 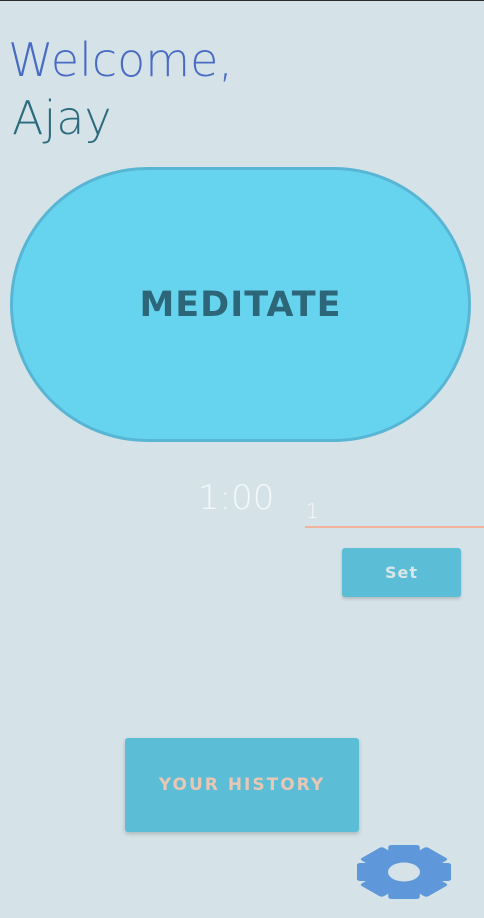 I want to click on timer-display: 1:00, so click(x=236, y=498).